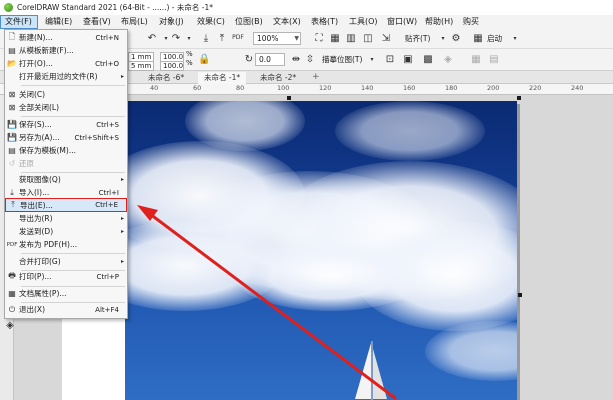  I want to click on export-toolbar-icon: ⤒, so click(222, 39).